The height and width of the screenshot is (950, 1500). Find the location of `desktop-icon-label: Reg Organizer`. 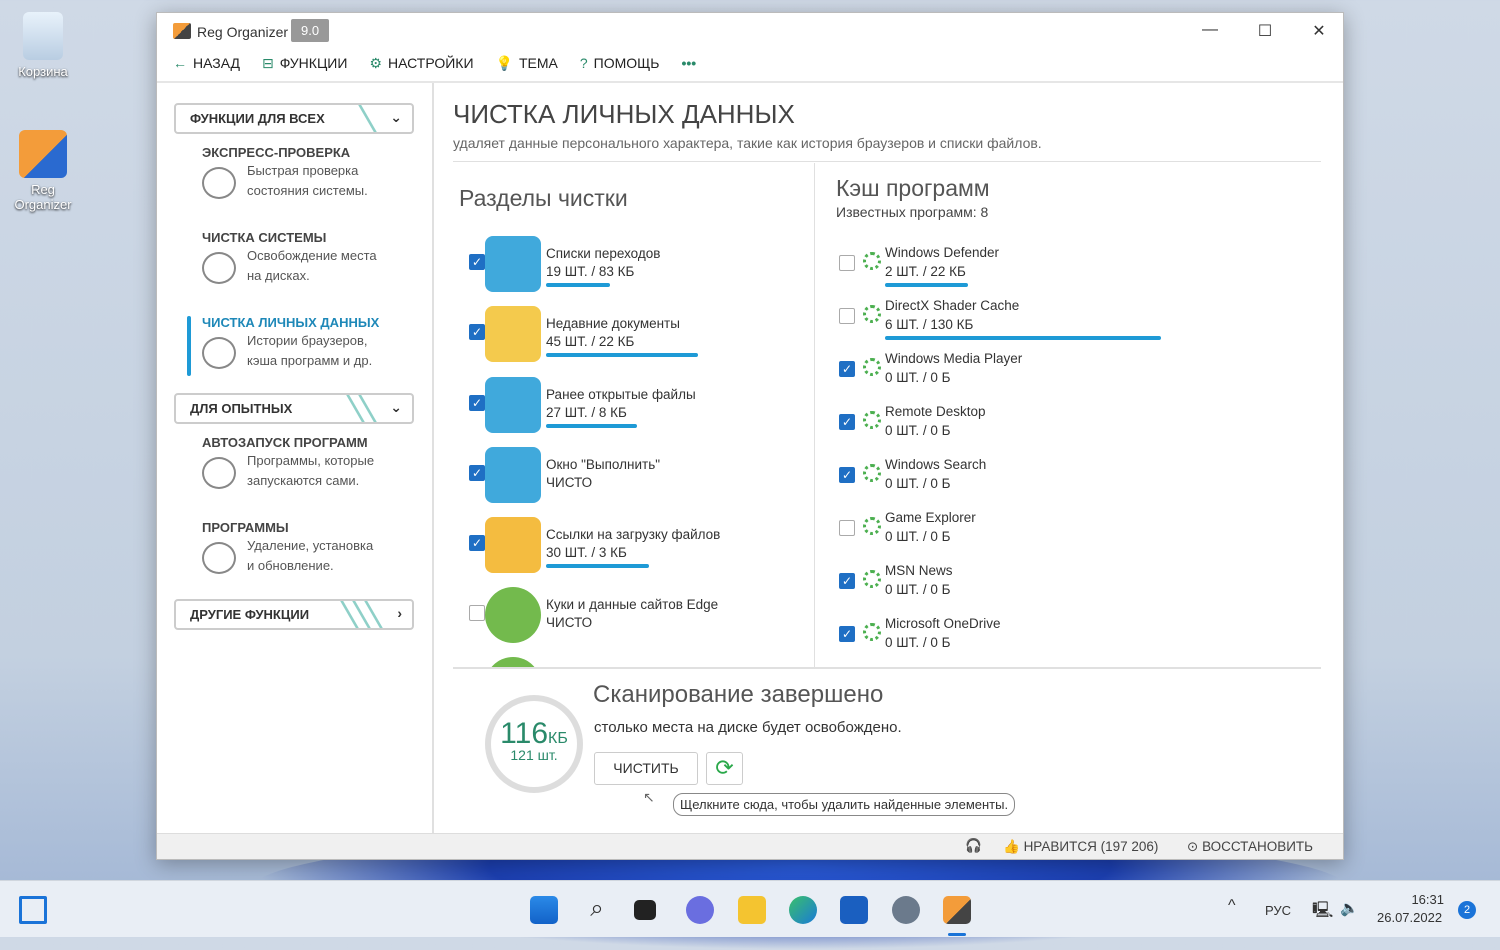

desktop-icon-label: Reg Organizer is located at coordinates (43, 197).